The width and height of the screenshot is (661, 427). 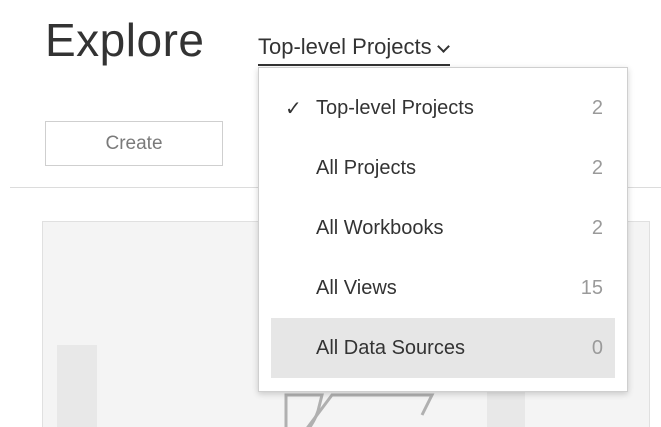 I want to click on menu-item-label: All Views, so click(x=356, y=287).